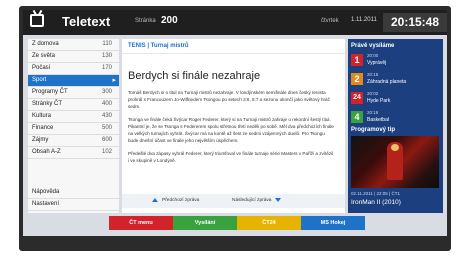 The width and height of the screenshot is (471, 260). Describe the element at coordinates (106, 116) in the screenshot. I see `page-num: 430` at that location.